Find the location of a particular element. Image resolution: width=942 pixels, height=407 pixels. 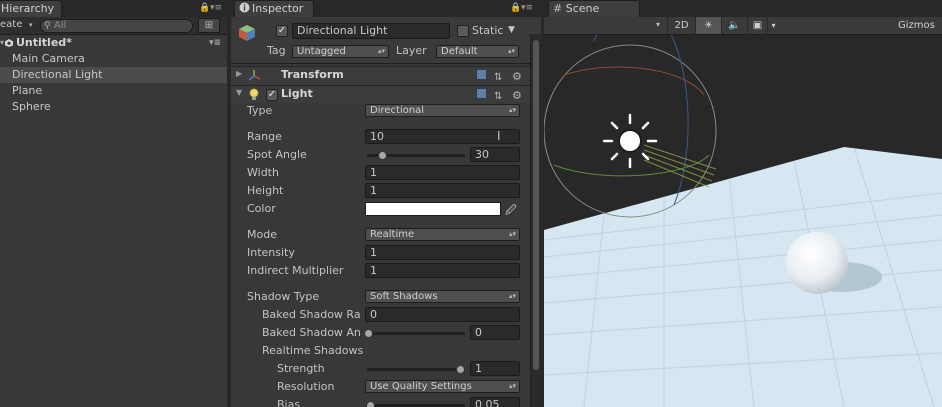

layer-dropdown: Default ▴▾ is located at coordinates (477, 51).